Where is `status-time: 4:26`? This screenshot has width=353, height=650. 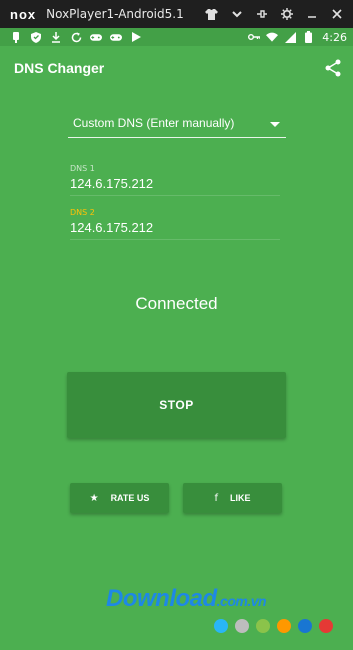
status-time: 4:26 is located at coordinates (334, 37).